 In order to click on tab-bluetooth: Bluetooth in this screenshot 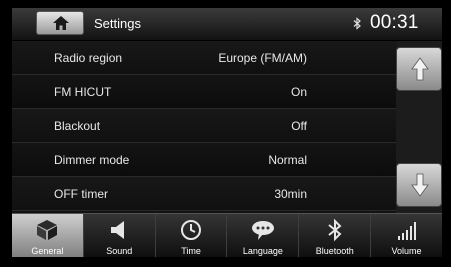, I will do `click(335, 235)`.